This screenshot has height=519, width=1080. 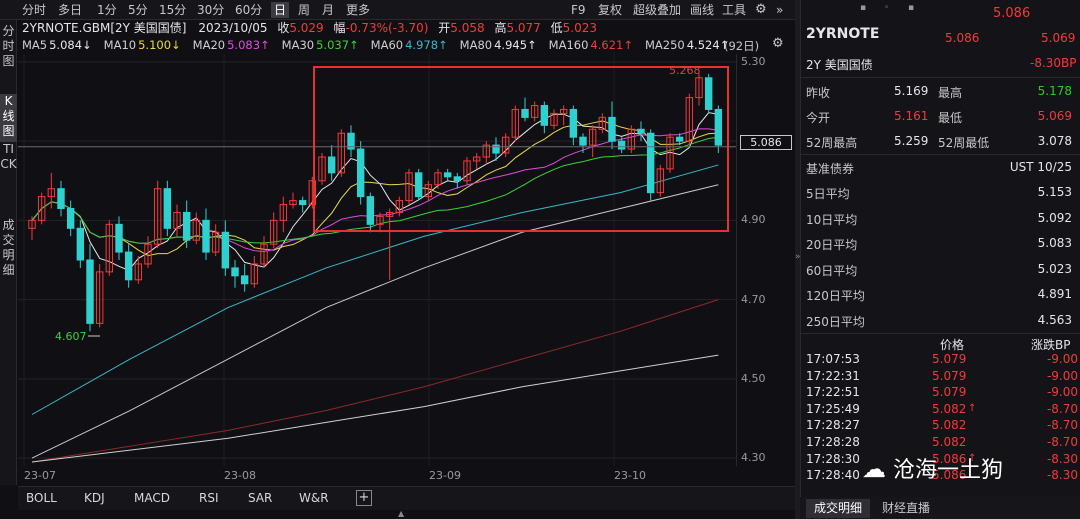 What do you see at coordinates (328, 10) in the screenshot?
I see `tab-month: 月` at bounding box center [328, 10].